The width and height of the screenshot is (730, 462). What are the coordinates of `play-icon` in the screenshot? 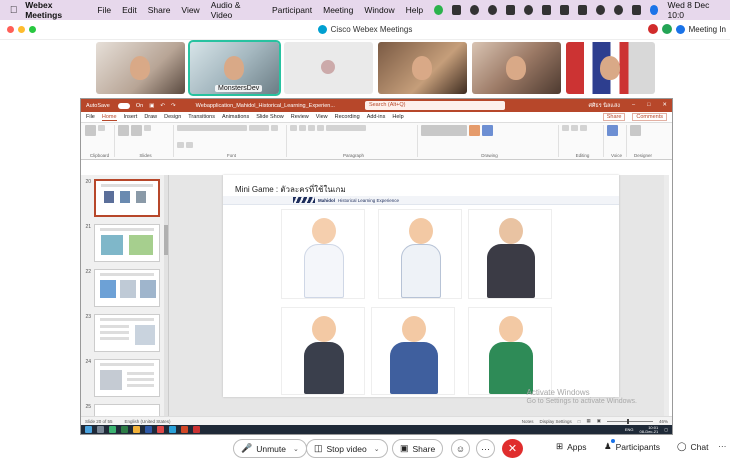 It's located at (528, 10).